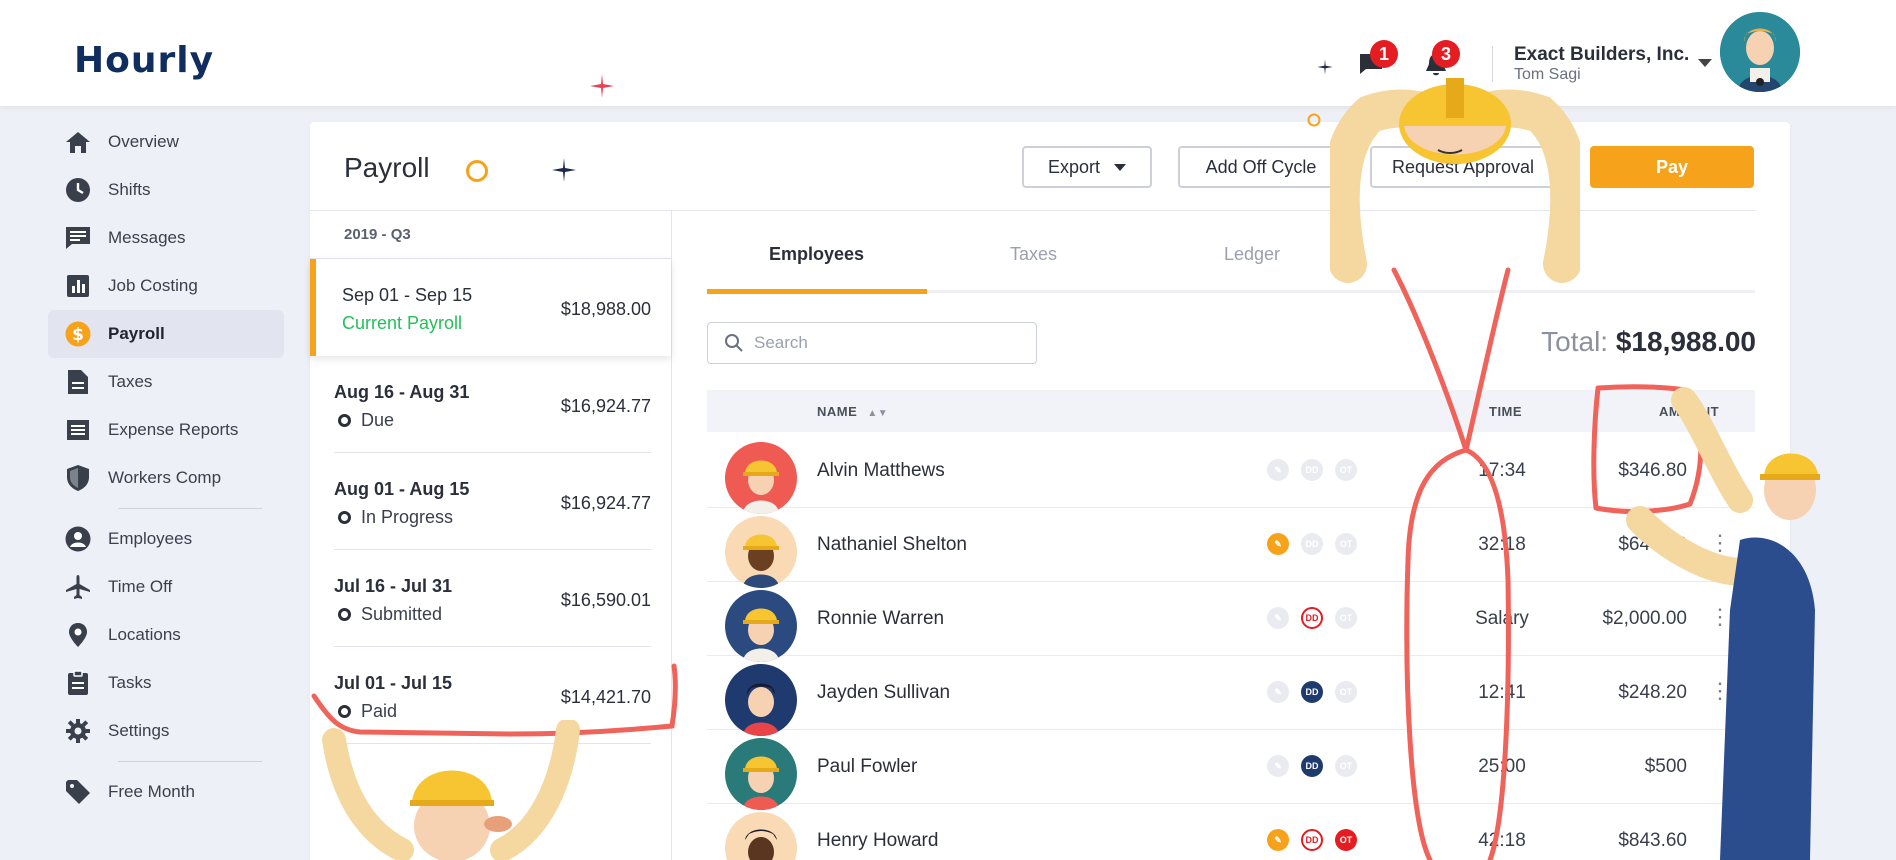 This screenshot has width=1896, height=860. What do you see at coordinates (407, 517) in the screenshot?
I see `period-status-label: In Progress` at bounding box center [407, 517].